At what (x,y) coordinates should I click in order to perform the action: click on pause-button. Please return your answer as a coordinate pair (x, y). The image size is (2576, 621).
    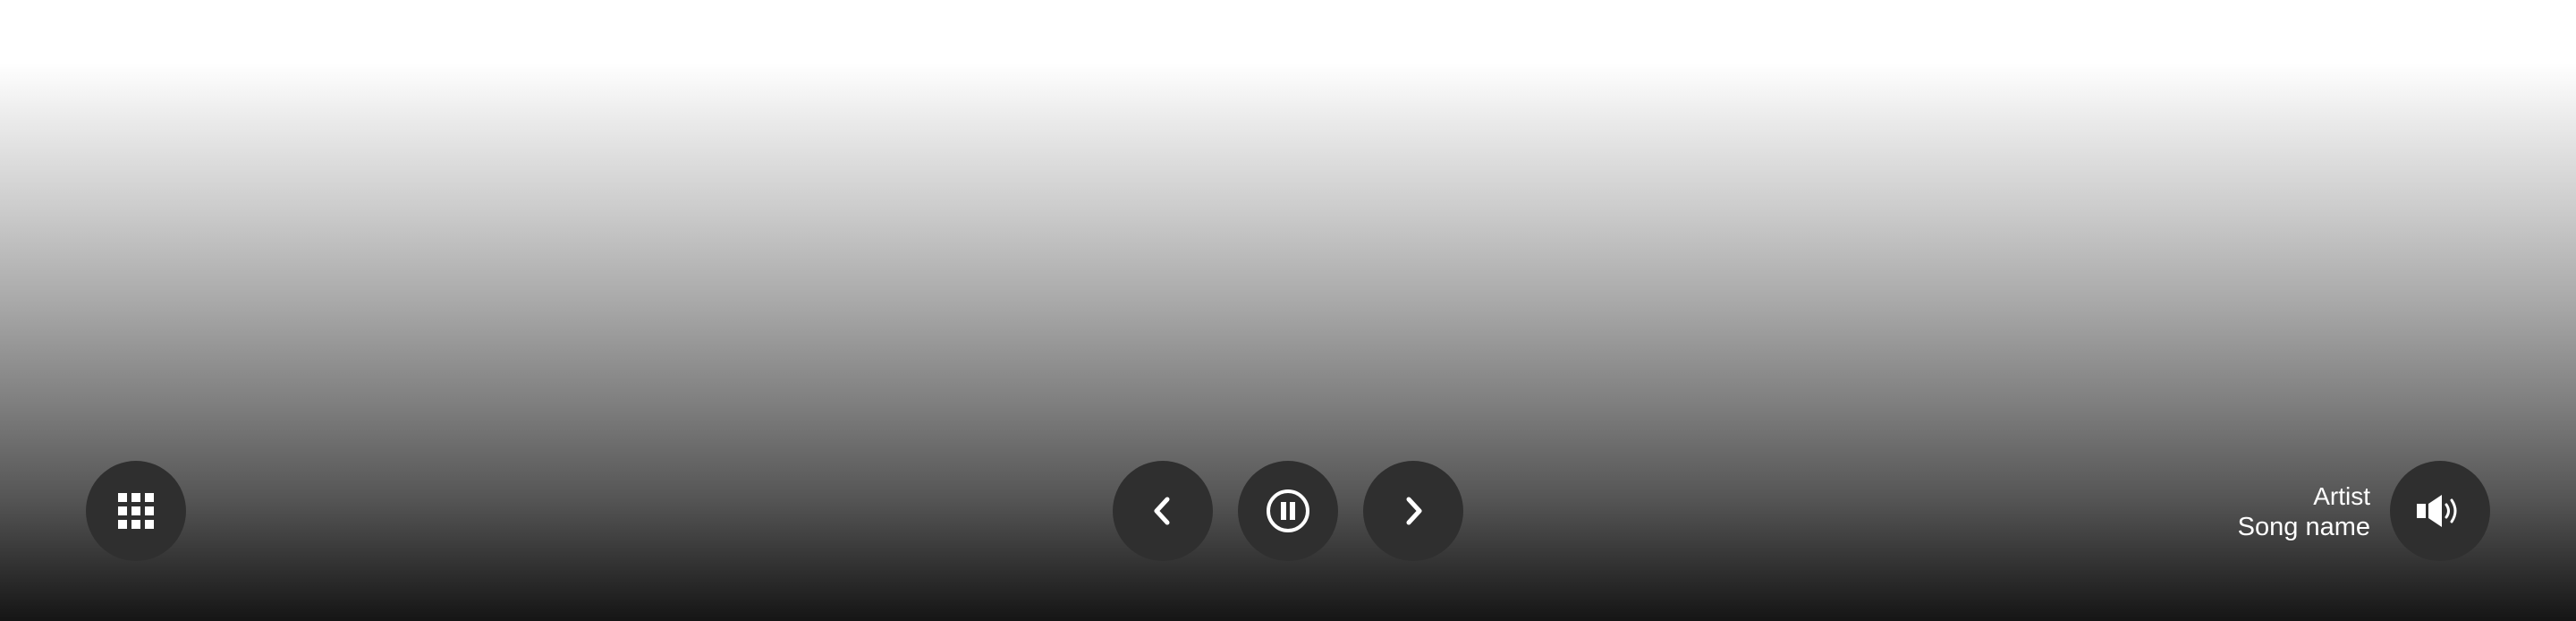
    Looking at the image, I should click on (1288, 511).